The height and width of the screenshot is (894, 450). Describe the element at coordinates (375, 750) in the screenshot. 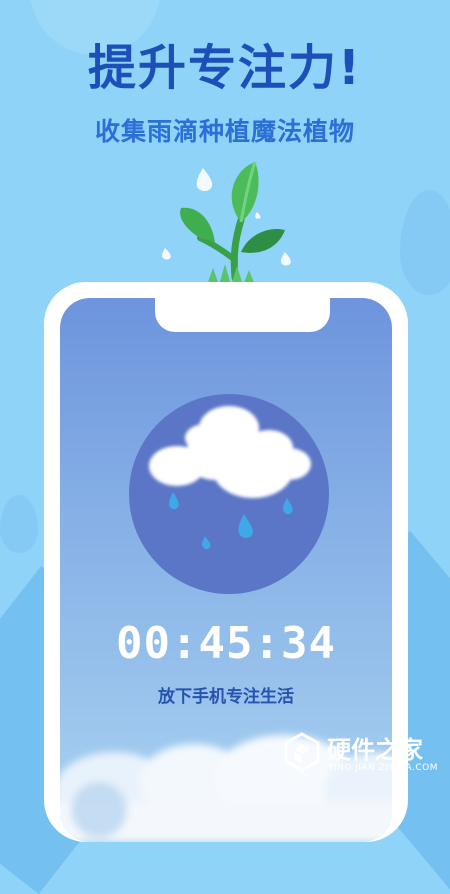

I see `watermark-name: 硬件之家` at that location.